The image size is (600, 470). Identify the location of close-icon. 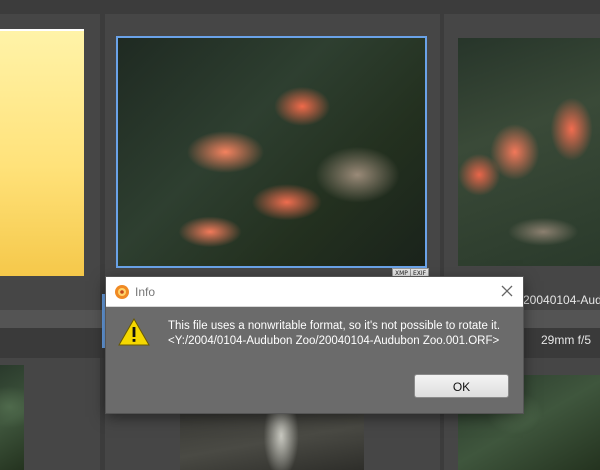
(507, 291).